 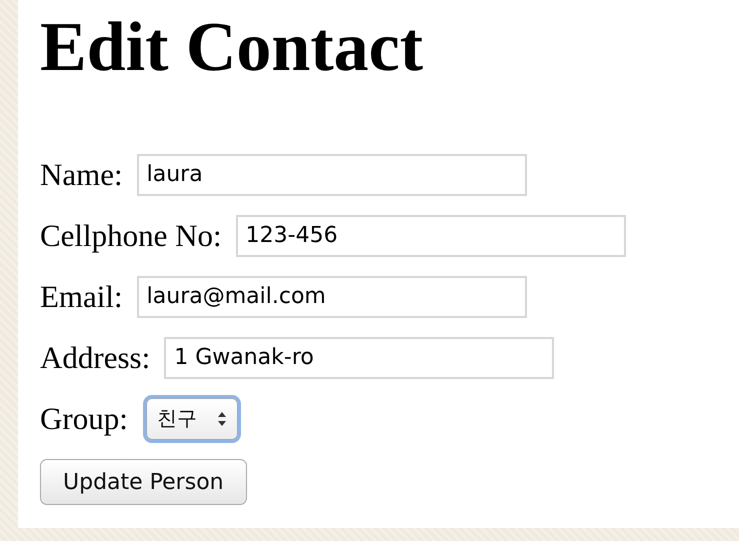 I want to click on field-label: Group:, so click(x=84, y=418).